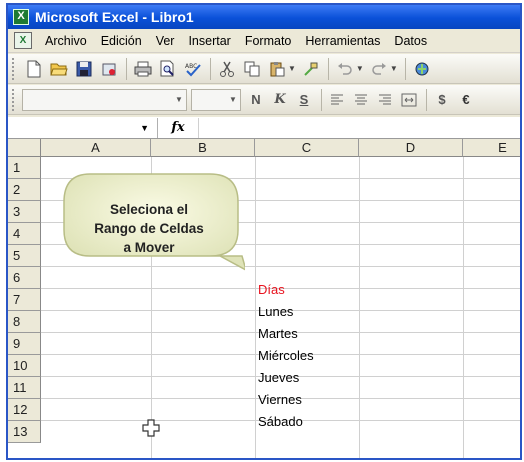 The image size is (524, 462). What do you see at coordinates (209, 41) in the screenshot?
I see `menu-insertar: Insertar` at bounding box center [209, 41].